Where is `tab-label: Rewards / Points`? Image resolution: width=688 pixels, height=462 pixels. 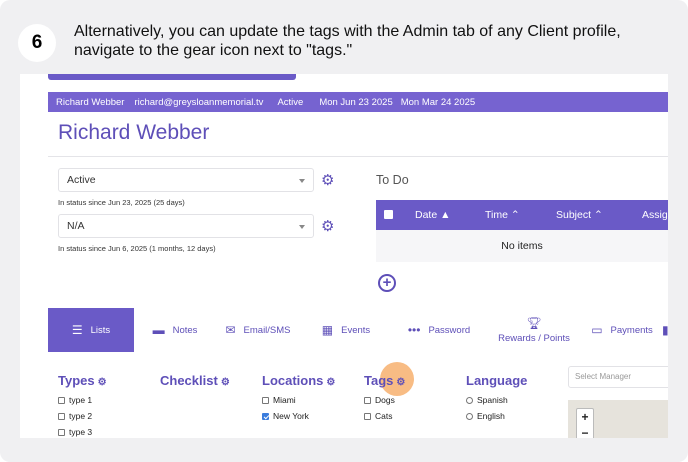
tab-label: Rewards / Points is located at coordinates (534, 338).